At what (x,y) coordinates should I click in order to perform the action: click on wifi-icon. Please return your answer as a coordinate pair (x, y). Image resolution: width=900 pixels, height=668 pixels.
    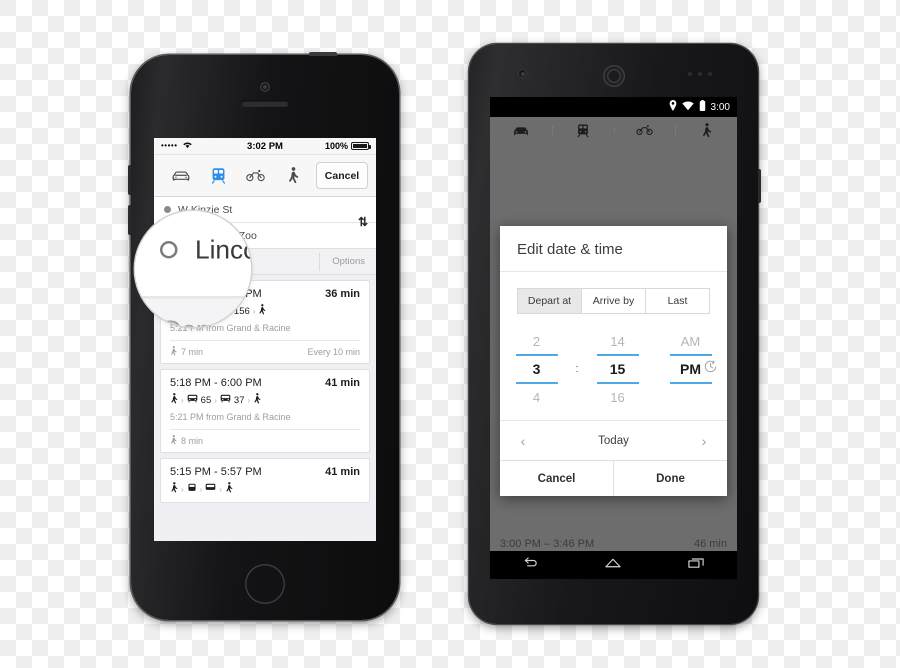
    Looking at the image, I should click on (687, 107).